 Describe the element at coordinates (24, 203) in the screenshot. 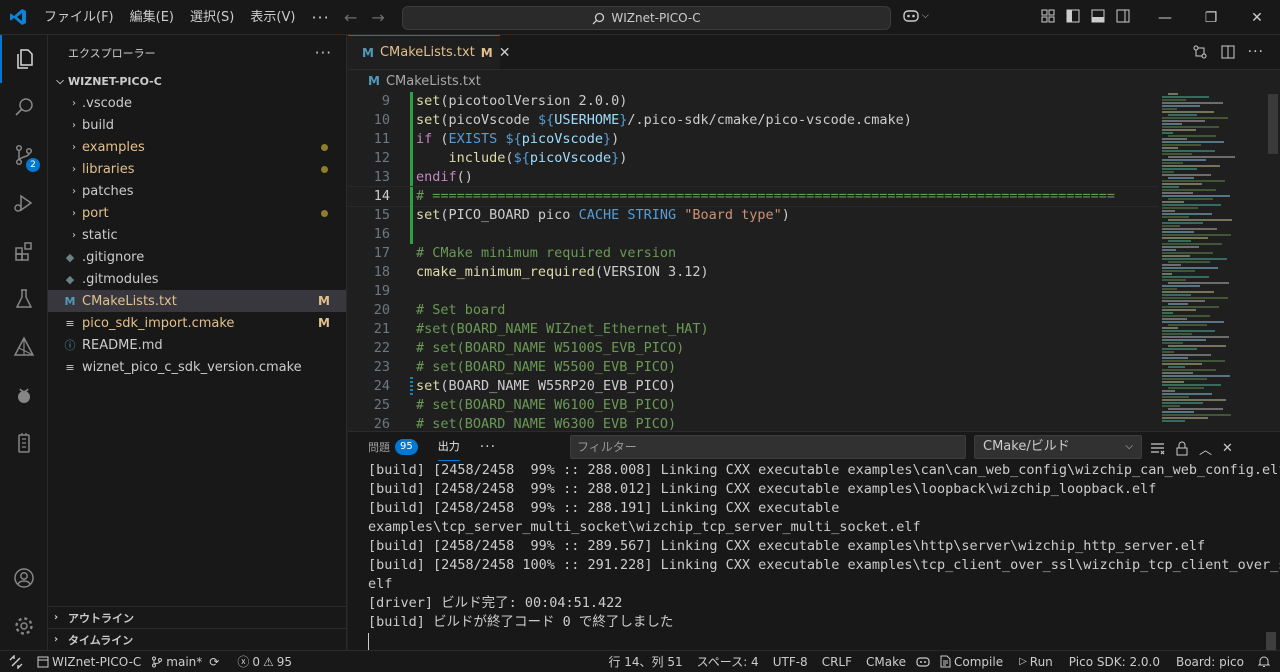

I see `run-debug-activity` at that location.